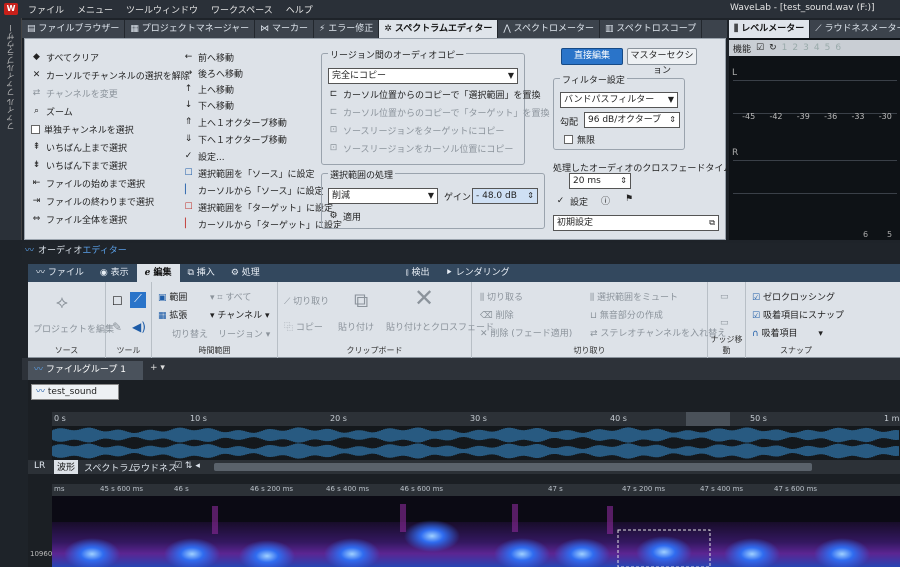 This screenshot has height=567, width=900. Describe the element at coordinates (201, 273) in the screenshot. I see `ribbon-tab-insert: ⧉ 挿入` at that location.